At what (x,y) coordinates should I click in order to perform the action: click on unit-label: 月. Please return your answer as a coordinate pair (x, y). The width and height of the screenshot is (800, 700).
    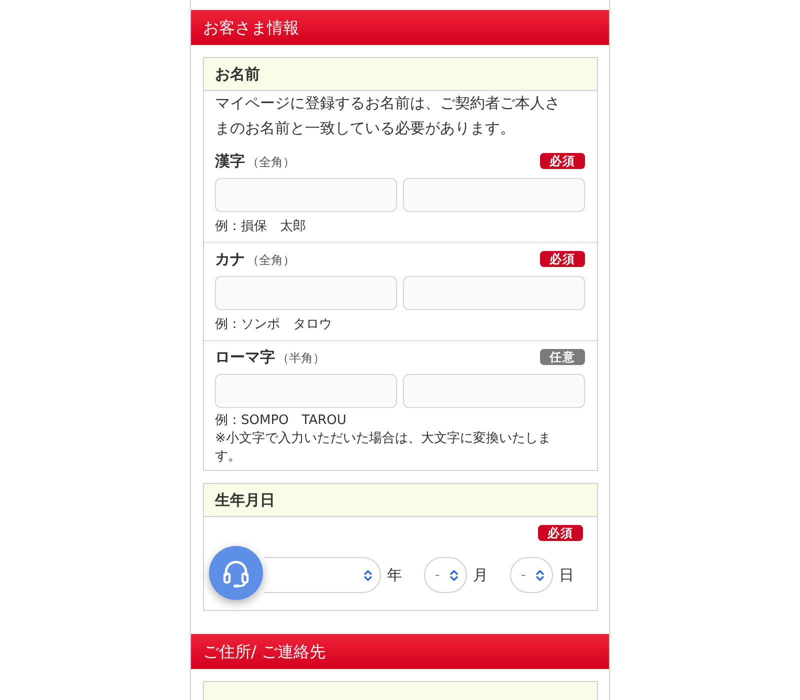
    Looking at the image, I should click on (480, 575).